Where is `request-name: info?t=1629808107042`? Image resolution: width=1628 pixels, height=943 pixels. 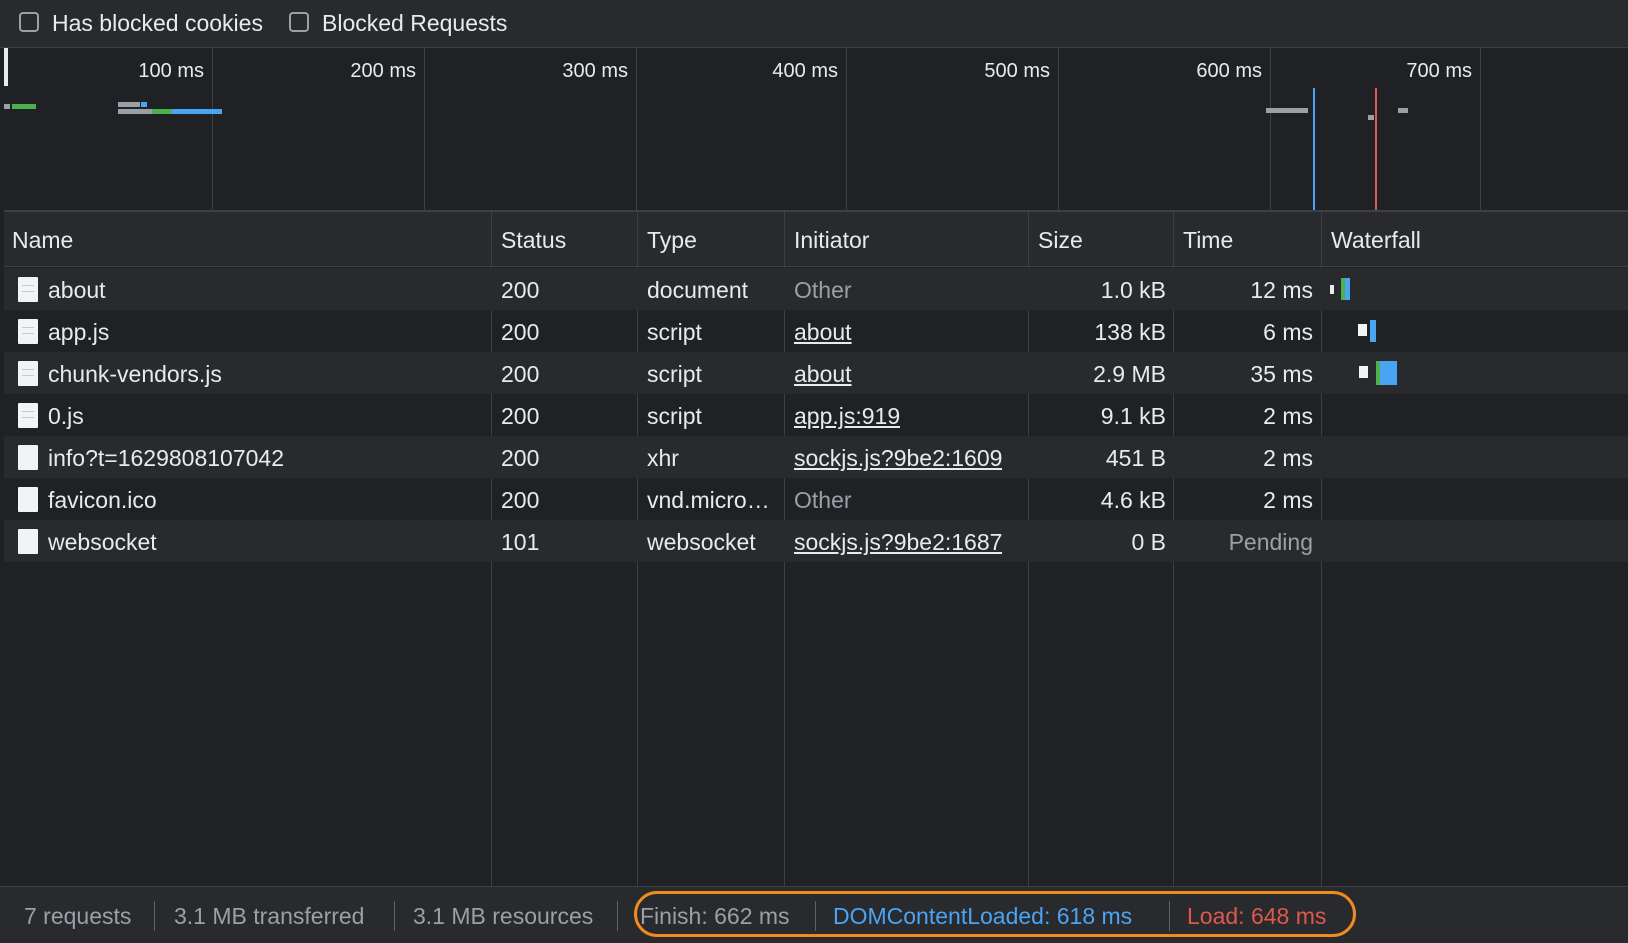 request-name: info?t=1629808107042 is located at coordinates (263, 458).